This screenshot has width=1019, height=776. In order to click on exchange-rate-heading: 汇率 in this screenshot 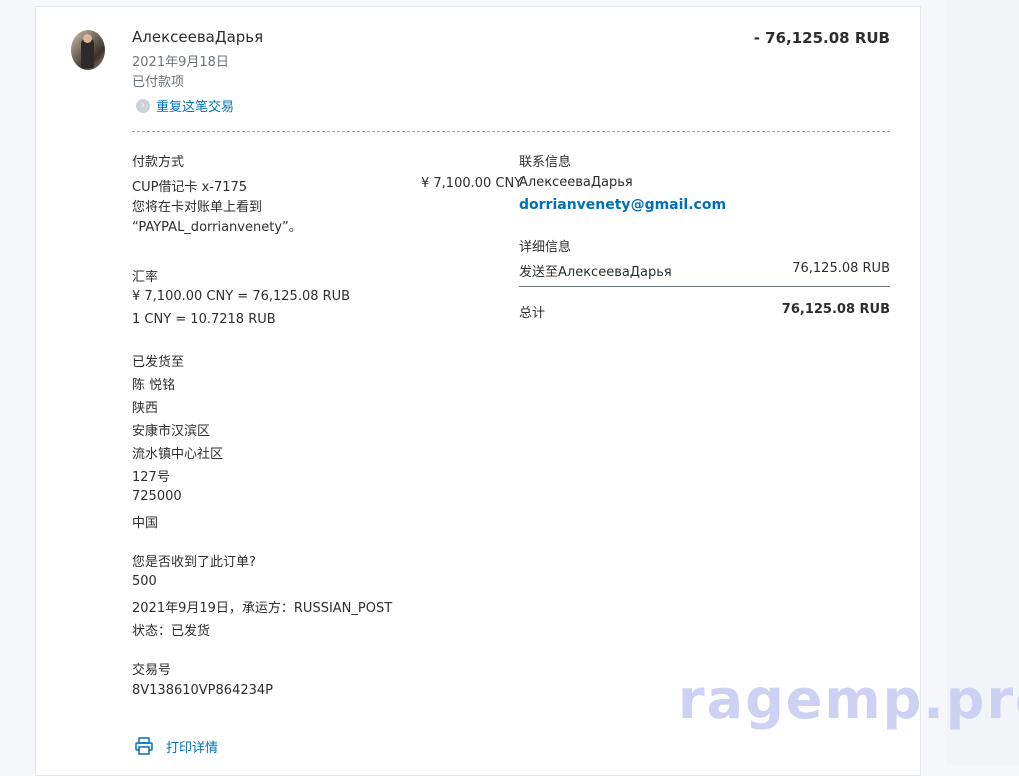, I will do `click(145, 277)`.